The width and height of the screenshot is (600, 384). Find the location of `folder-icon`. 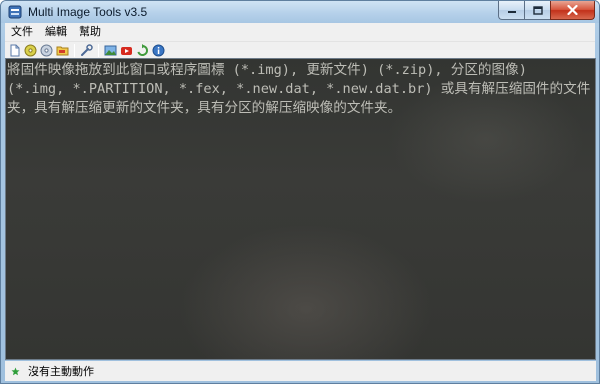

folder-icon is located at coordinates (62, 50).